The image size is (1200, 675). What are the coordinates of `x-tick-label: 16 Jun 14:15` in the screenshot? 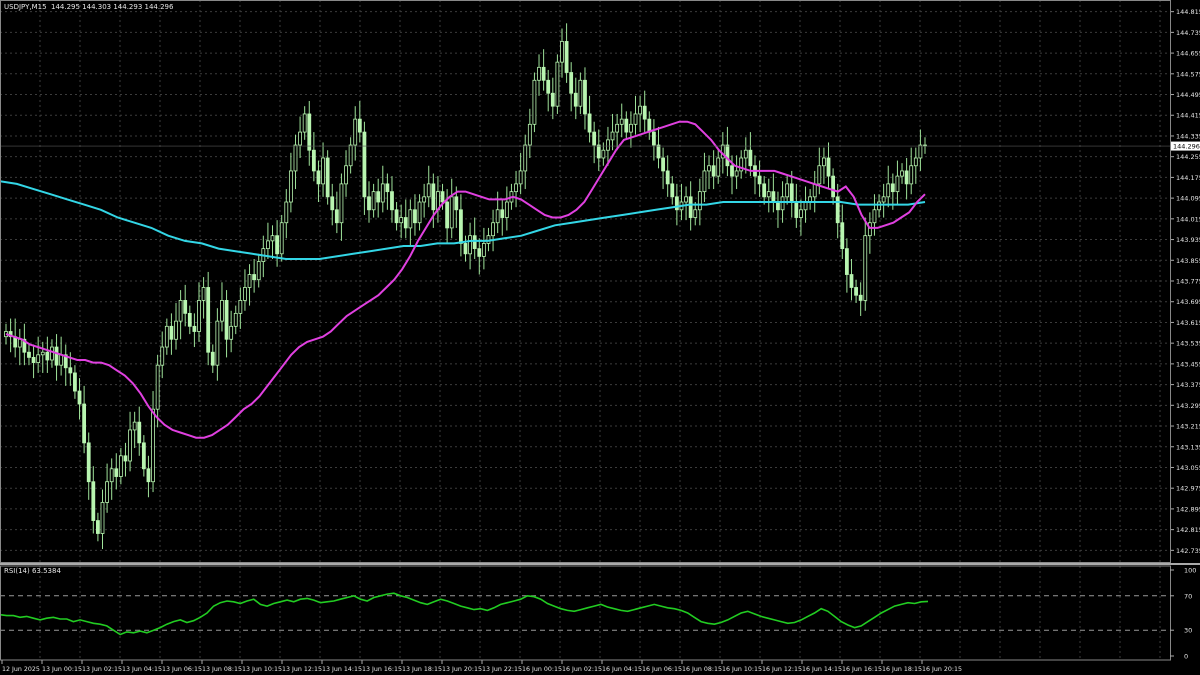 It's located at (822, 669).